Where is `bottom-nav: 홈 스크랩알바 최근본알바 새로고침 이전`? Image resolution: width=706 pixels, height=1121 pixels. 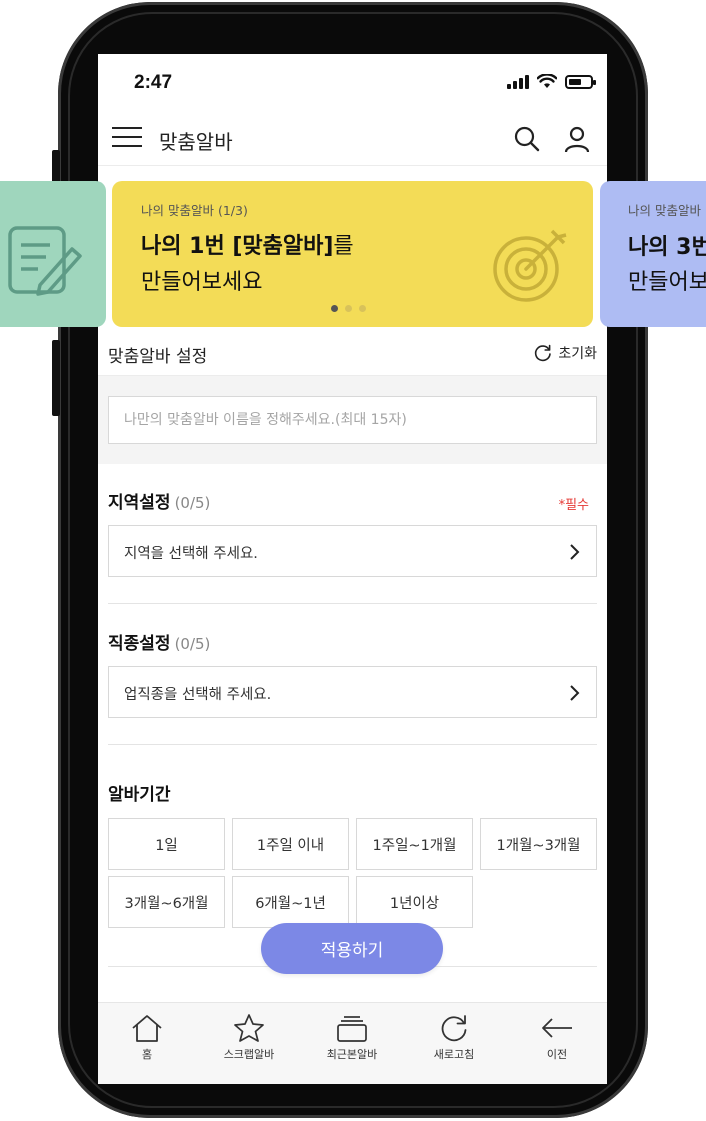
bottom-nav: 홈 스크랩알바 최근본알바 새로고침 이전 is located at coordinates (352, 1043).